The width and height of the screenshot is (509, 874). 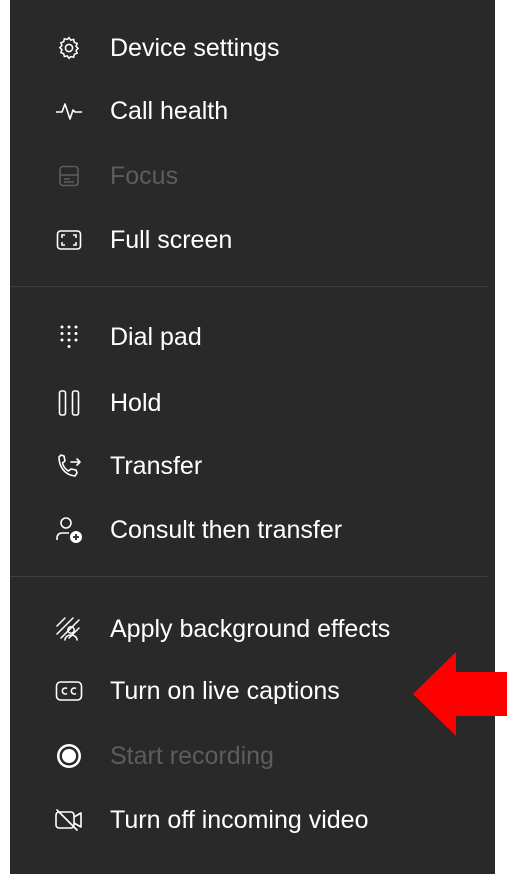 I want to click on menu-item-consult-then-transfer: Consult then transfer, so click(x=252, y=530).